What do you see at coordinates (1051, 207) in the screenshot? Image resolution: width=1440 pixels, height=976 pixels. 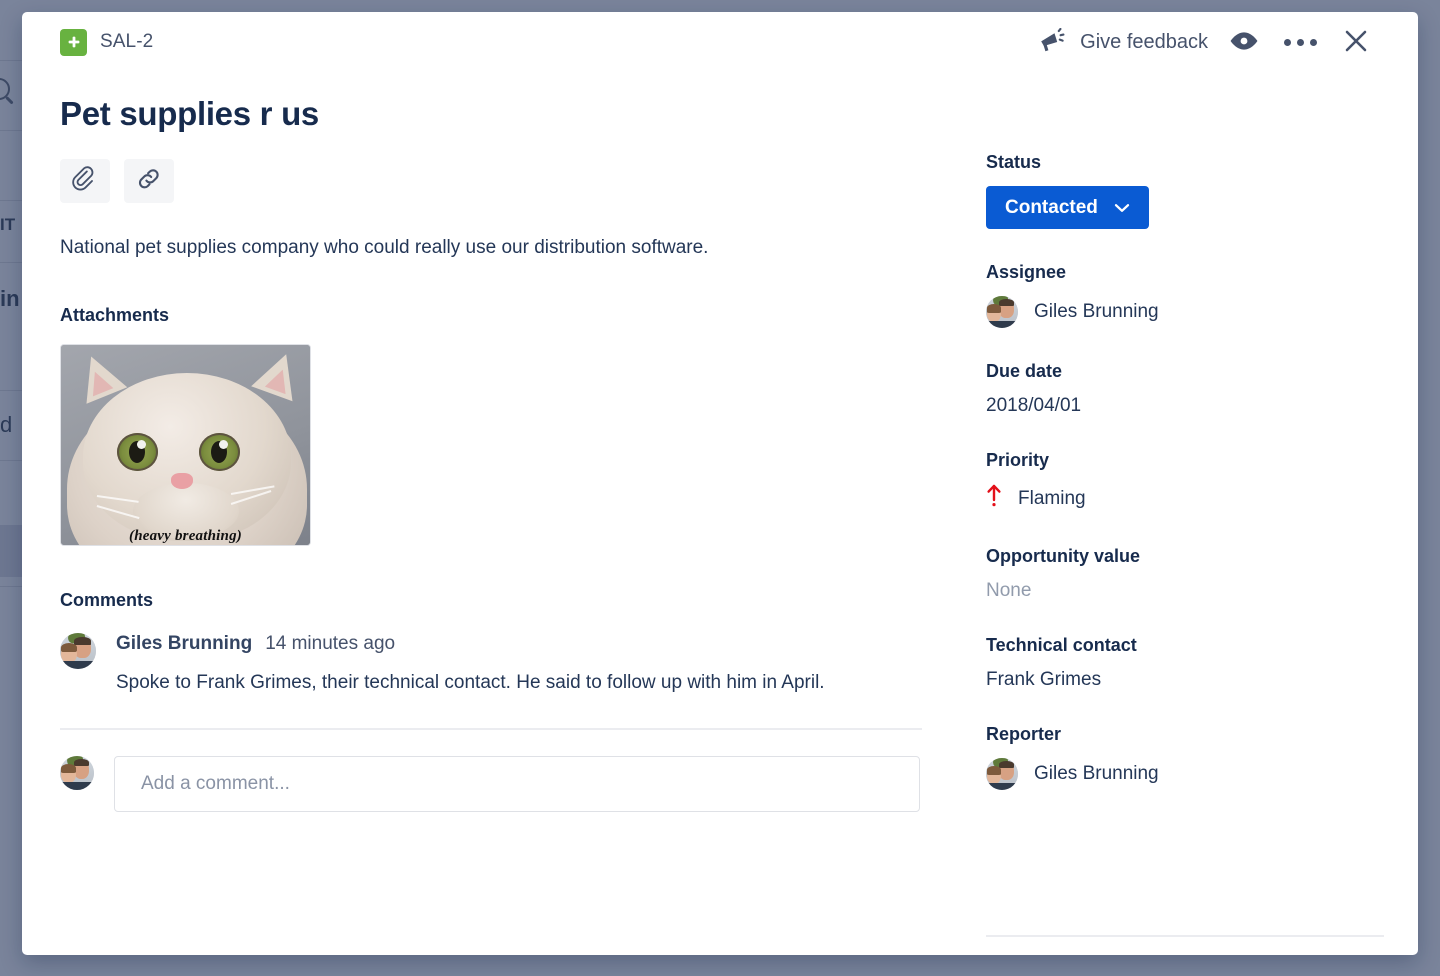 I see `status-value: Contacted` at bounding box center [1051, 207].